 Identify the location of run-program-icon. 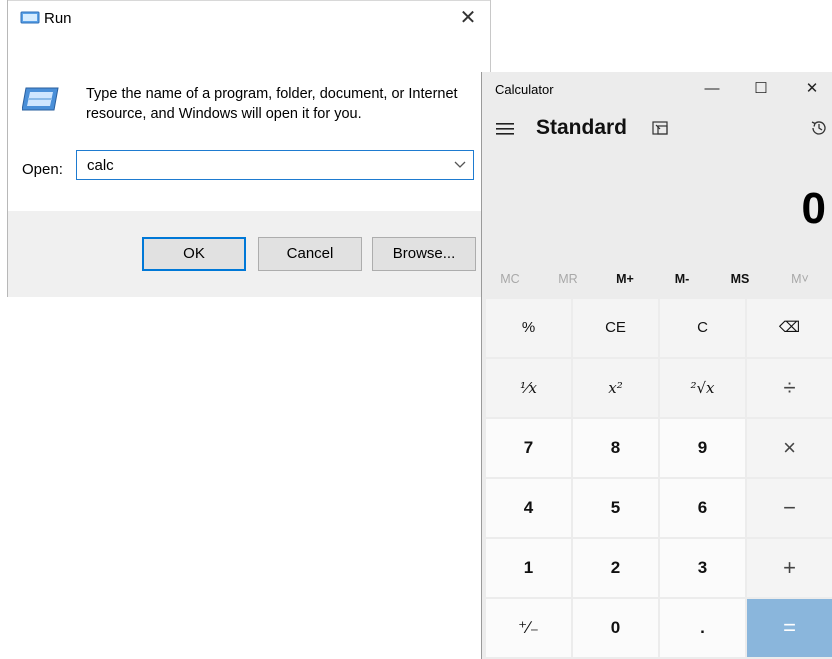
(40, 99).